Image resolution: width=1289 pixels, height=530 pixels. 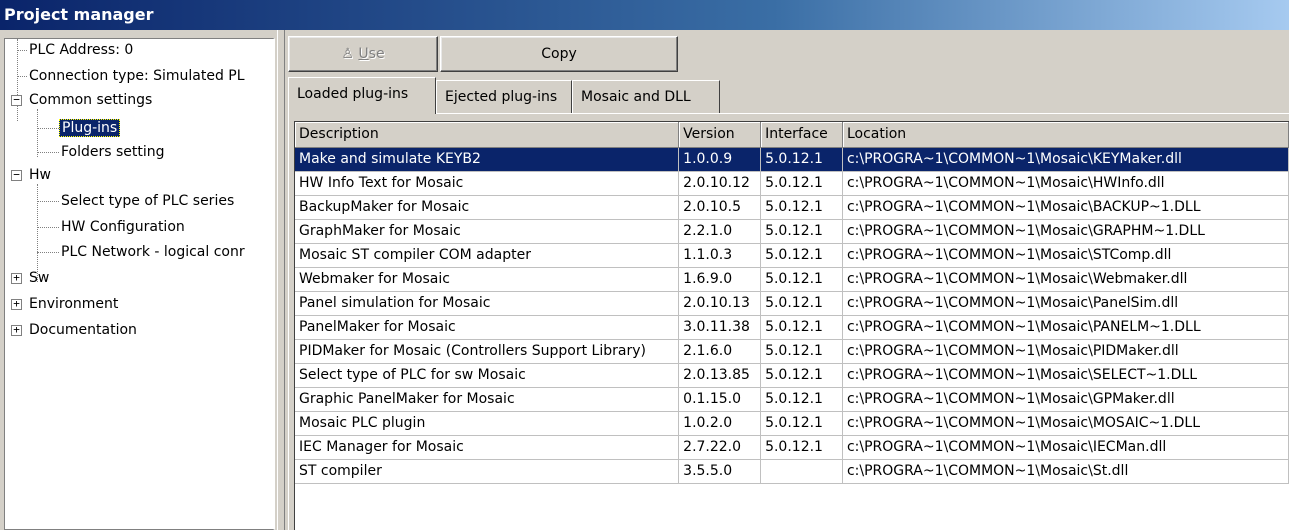 I want to click on cell-version: 2.0.10.13, so click(x=720, y=303).